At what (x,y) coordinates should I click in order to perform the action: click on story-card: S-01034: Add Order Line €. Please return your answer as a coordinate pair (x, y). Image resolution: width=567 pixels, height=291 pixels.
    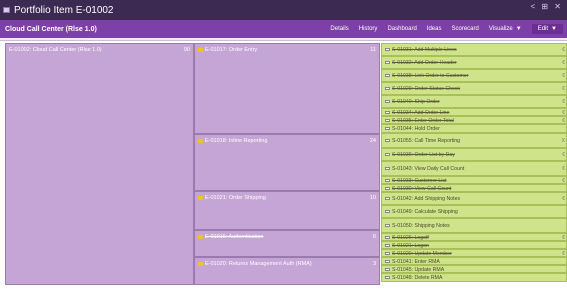
    Looking at the image, I should click on (474, 112).